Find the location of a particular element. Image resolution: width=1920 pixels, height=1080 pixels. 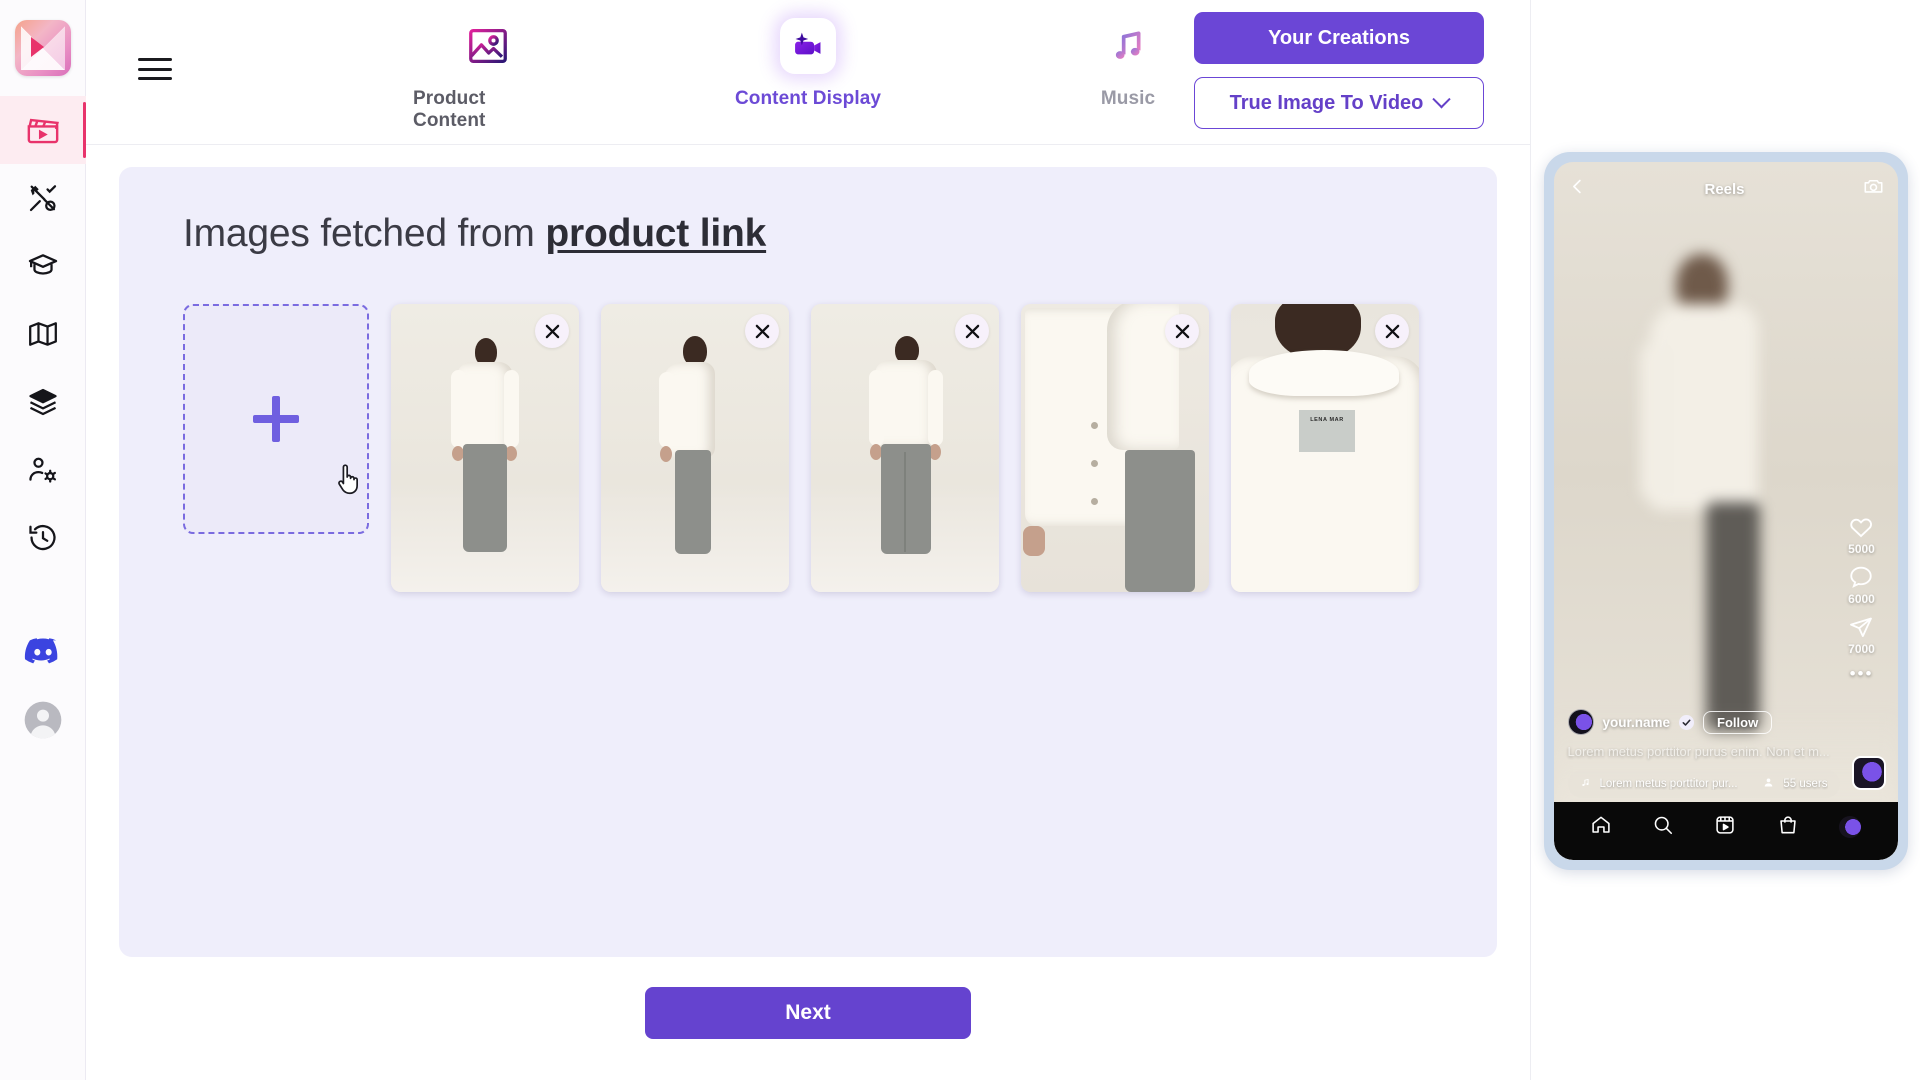

person-icon is located at coordinates (1768, 784).